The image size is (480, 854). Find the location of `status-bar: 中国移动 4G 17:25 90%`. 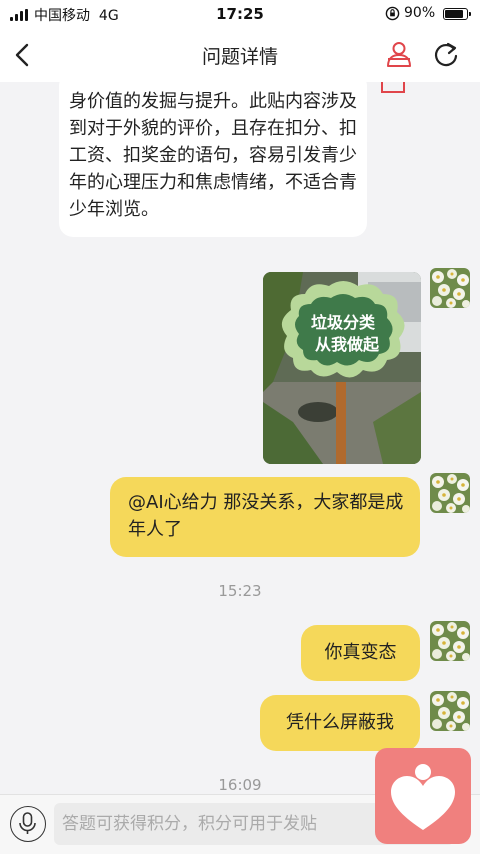

status-bar: 中国移动 4G 17:25 90% is located at coordinates (240, 14).